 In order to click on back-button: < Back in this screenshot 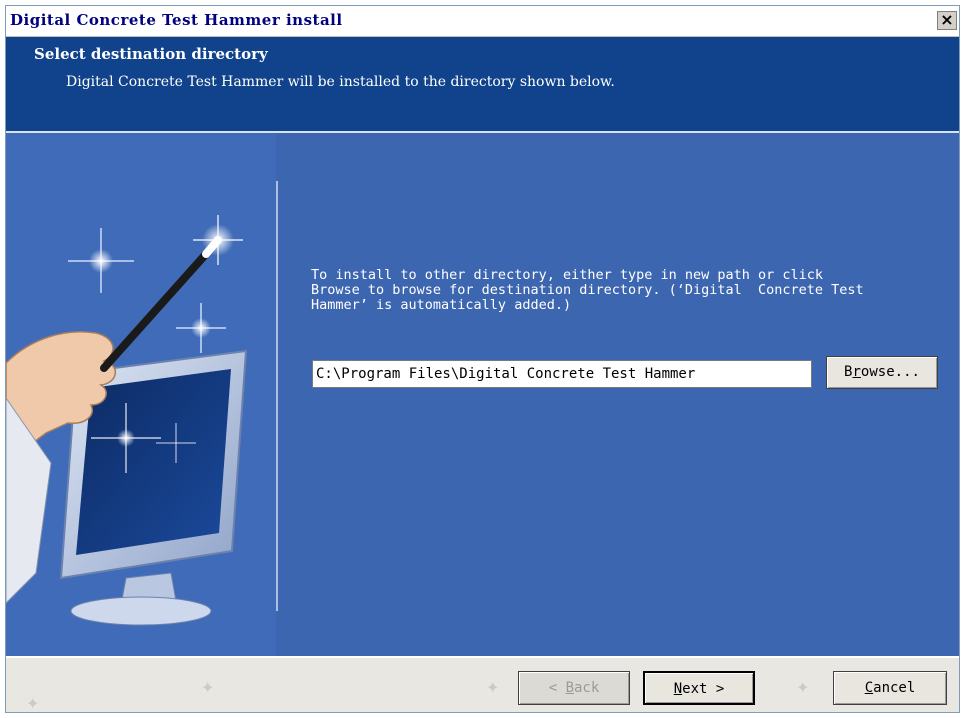, I will do `click(574, 688)`.